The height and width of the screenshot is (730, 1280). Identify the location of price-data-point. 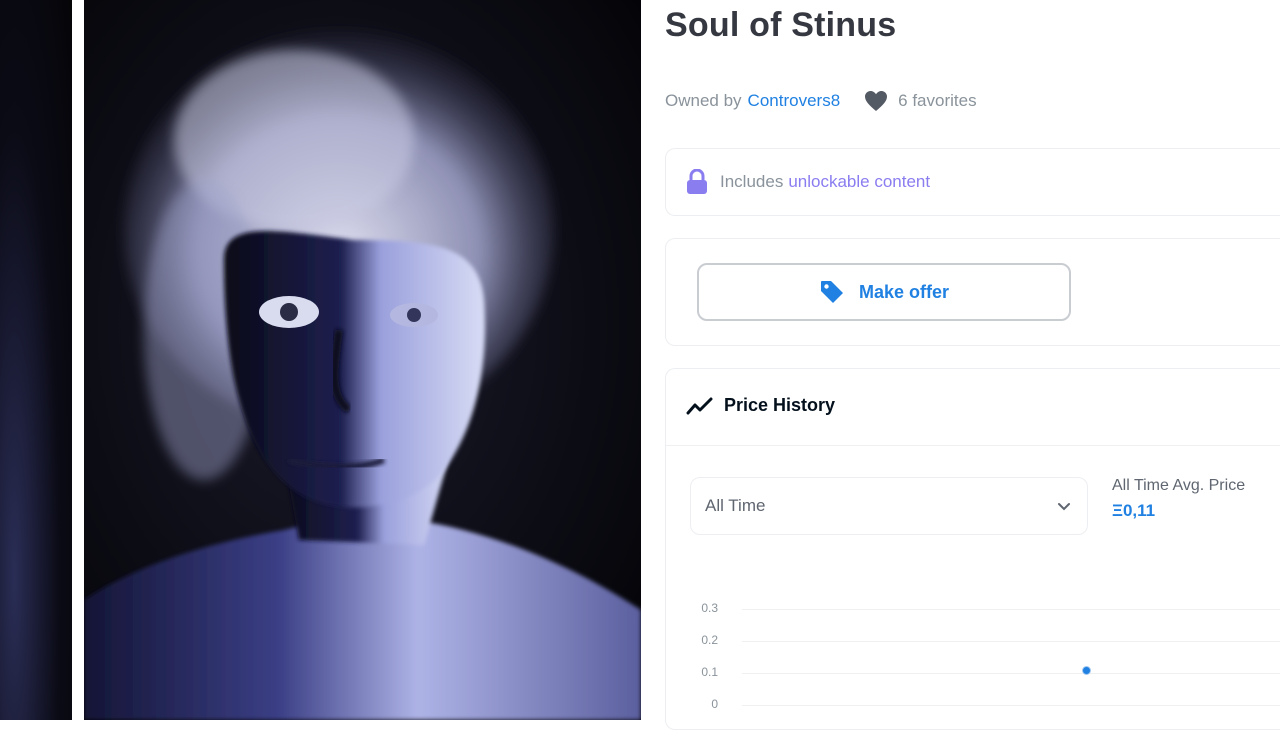
(1086, 670).